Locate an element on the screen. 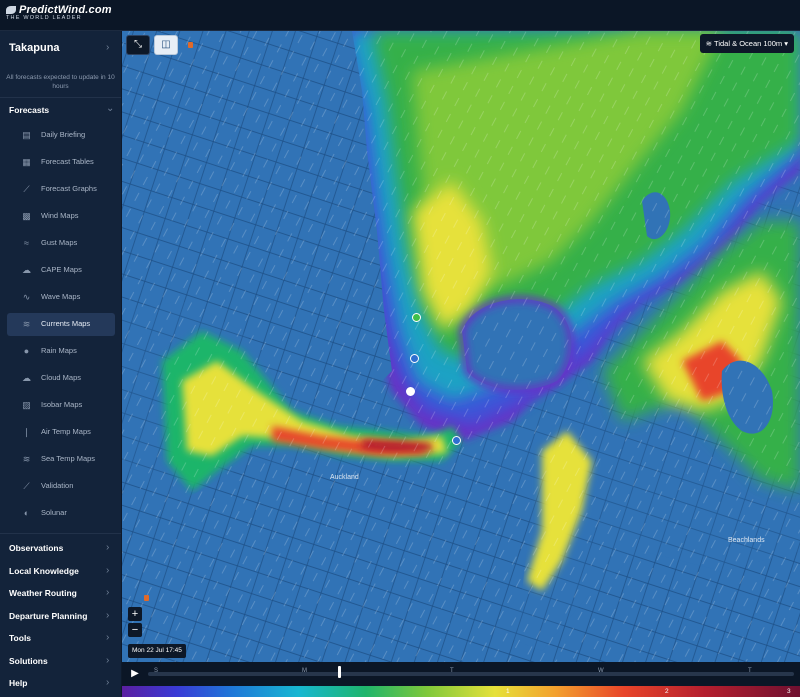 The height and width of the screenshot is (697, 800). place-label-beachlands: Beachlands is located at coordinates (746, 540).